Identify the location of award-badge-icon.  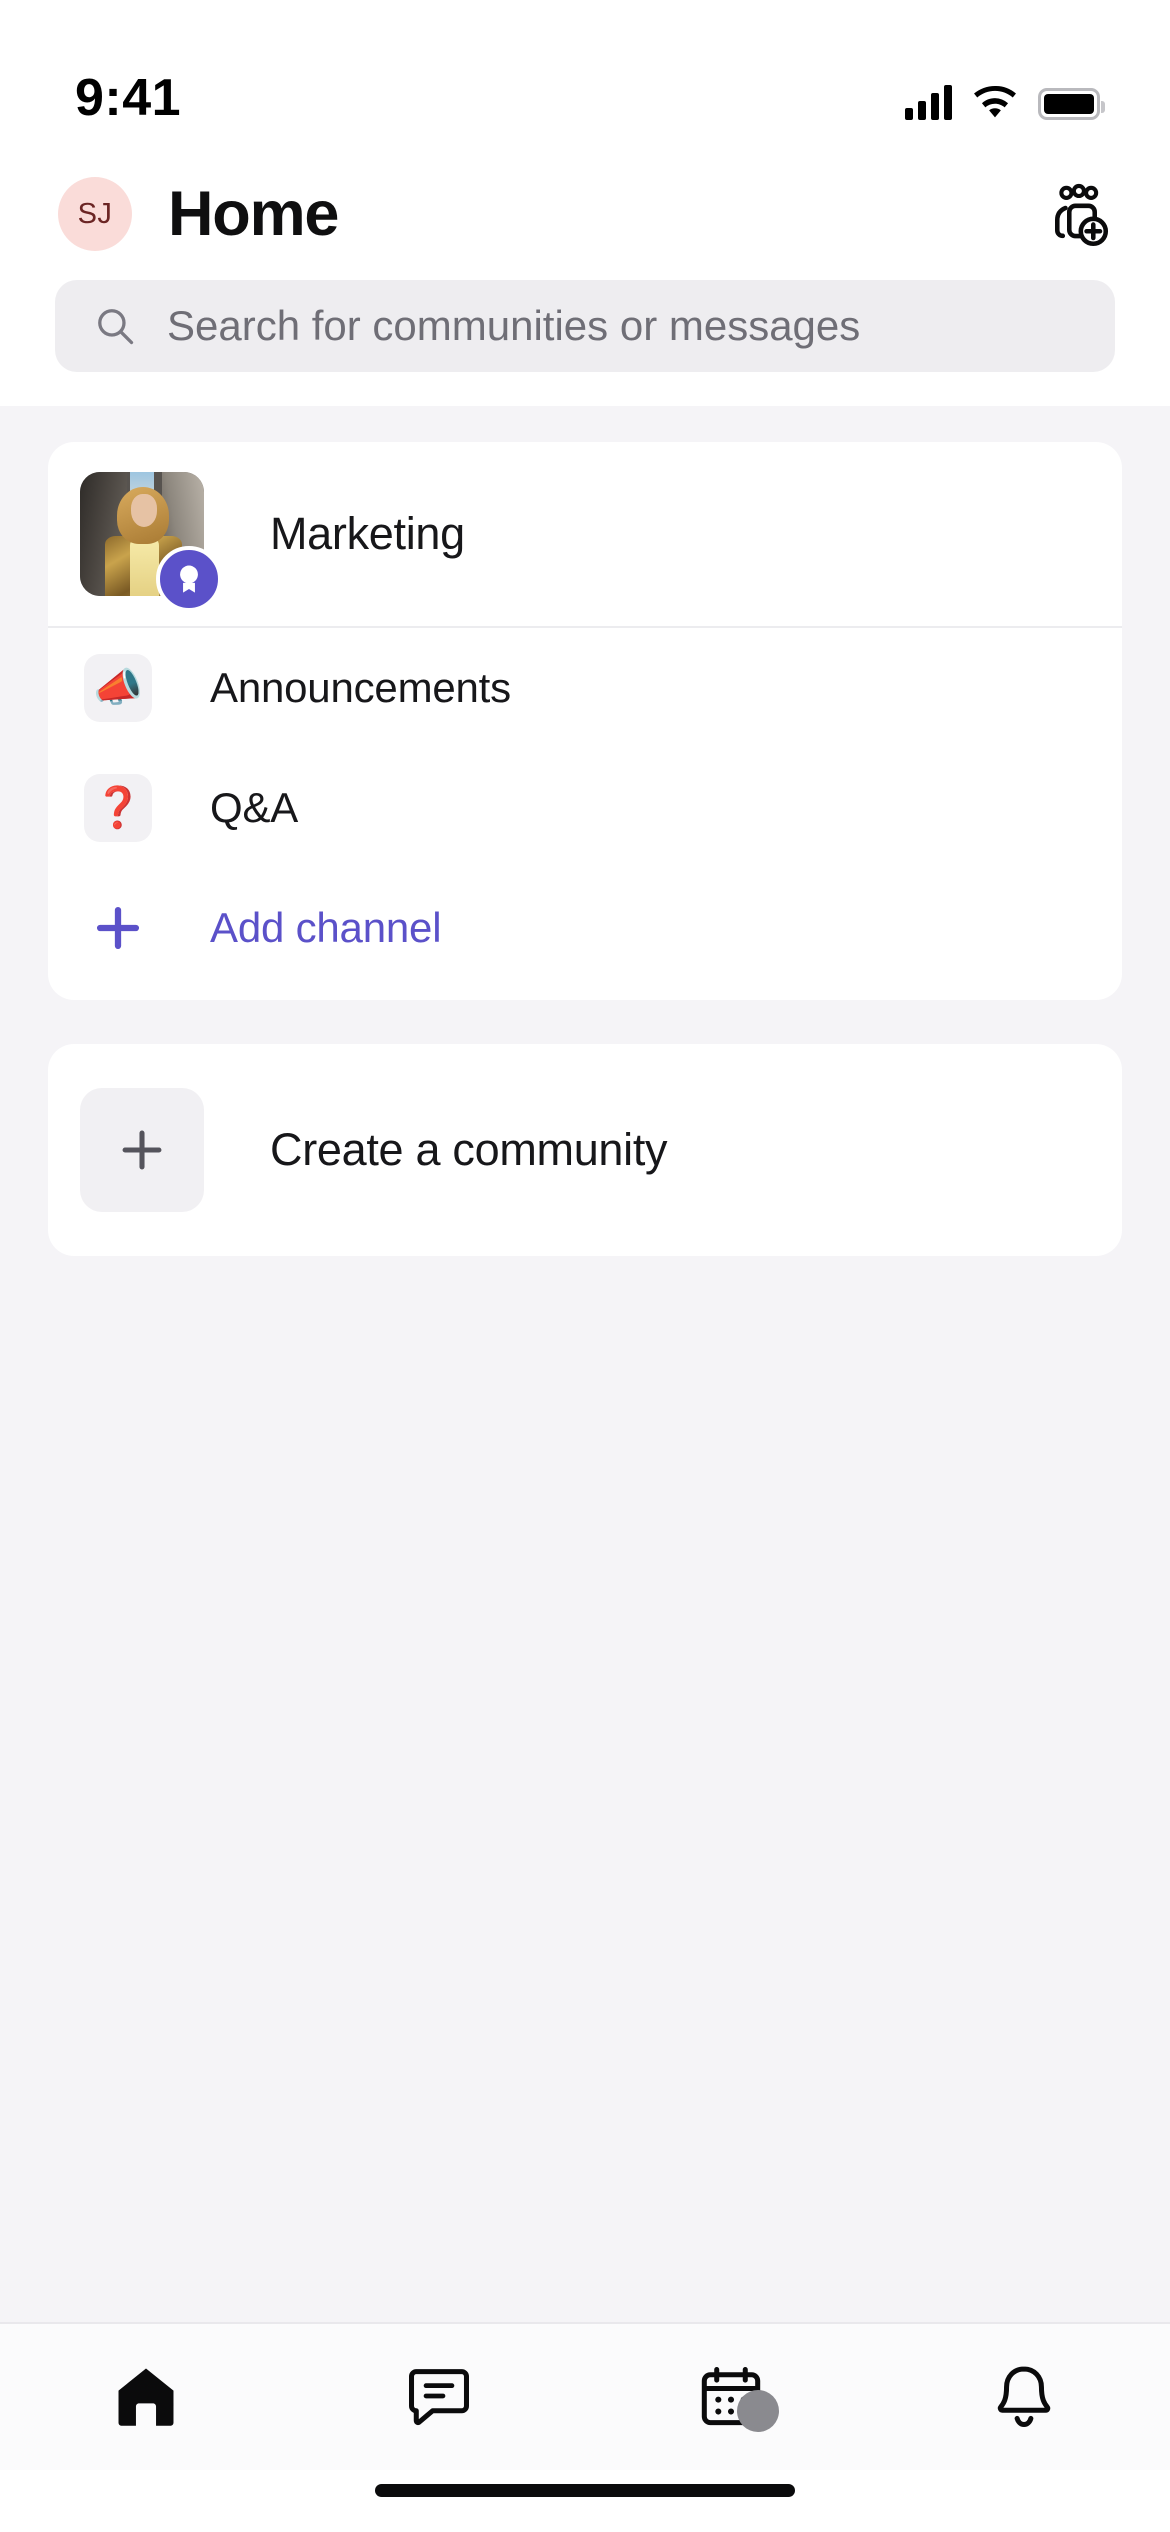
(189, 579).